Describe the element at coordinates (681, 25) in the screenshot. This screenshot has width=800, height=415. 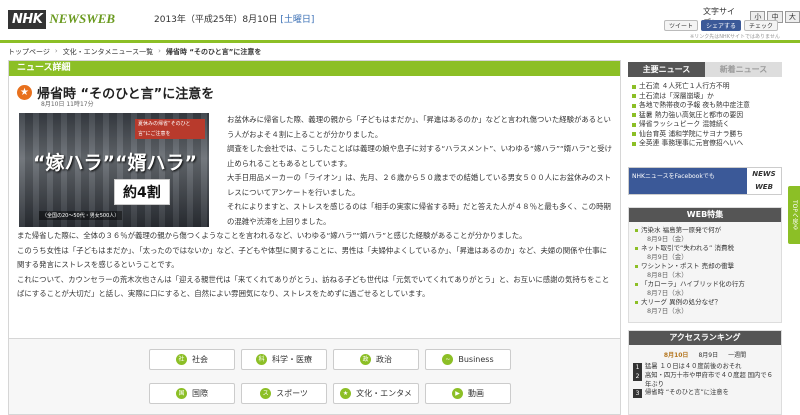
I see `tweet-button: ツイート` at that location.